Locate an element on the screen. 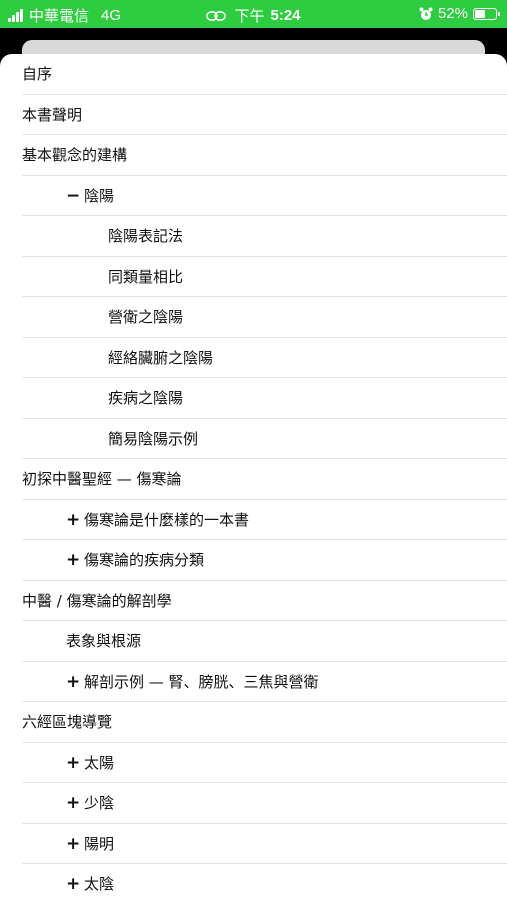  toc-item-label: 太陰 is located at coordinates (99, 884).